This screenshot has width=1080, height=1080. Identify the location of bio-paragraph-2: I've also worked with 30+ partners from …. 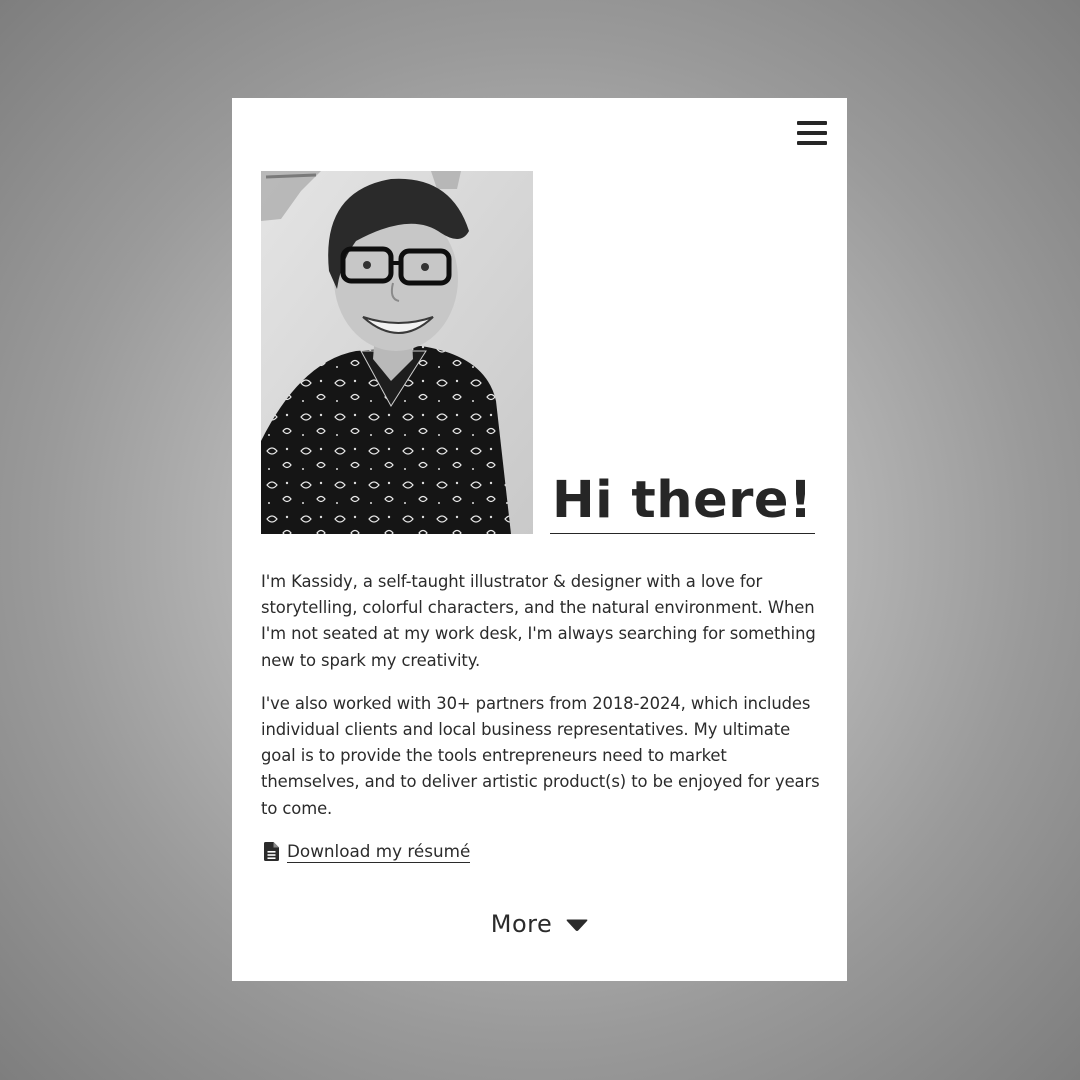
(540, 755).